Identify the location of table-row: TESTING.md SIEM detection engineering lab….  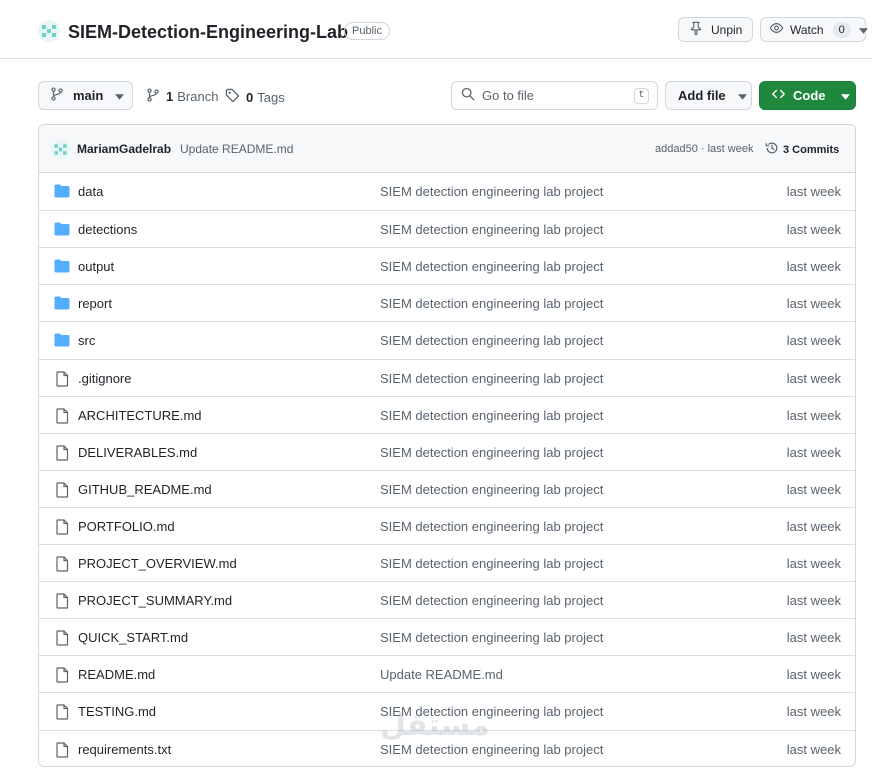
(447, 710).